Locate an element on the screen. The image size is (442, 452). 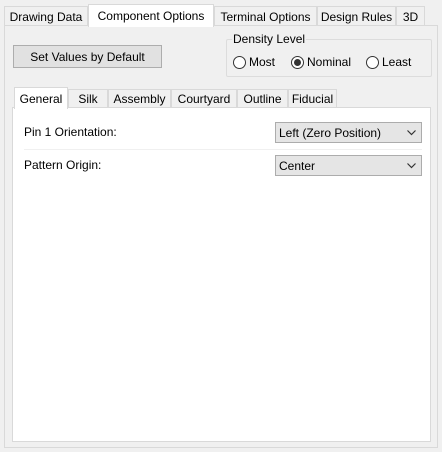
subtab-outline: Outline is located at coordinates (262, 98).